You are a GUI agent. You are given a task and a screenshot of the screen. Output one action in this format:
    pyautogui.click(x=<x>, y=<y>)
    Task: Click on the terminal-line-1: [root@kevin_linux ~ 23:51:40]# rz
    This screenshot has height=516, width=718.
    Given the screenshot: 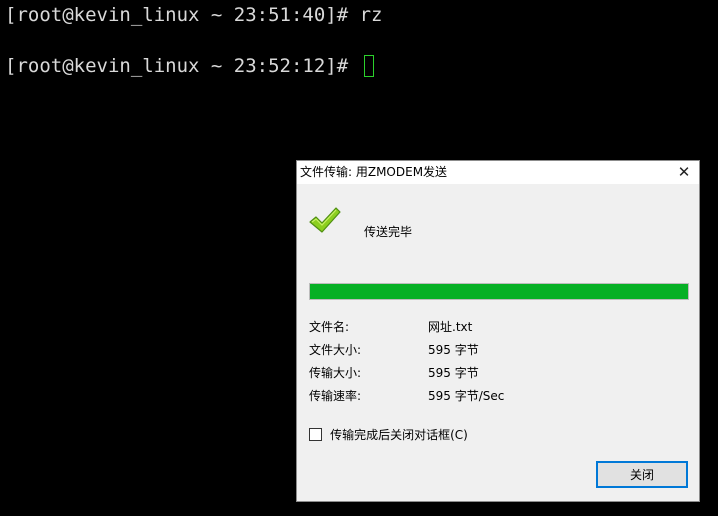 What is the action you would take?
    pyautogui.click(x=194, y=15)
    